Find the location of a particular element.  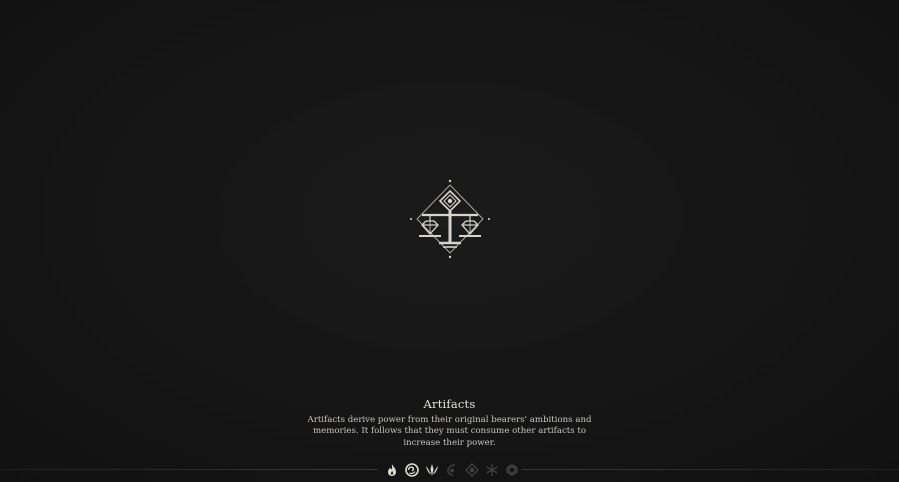

bottom-divider-left is located at coordinates (189, 469).